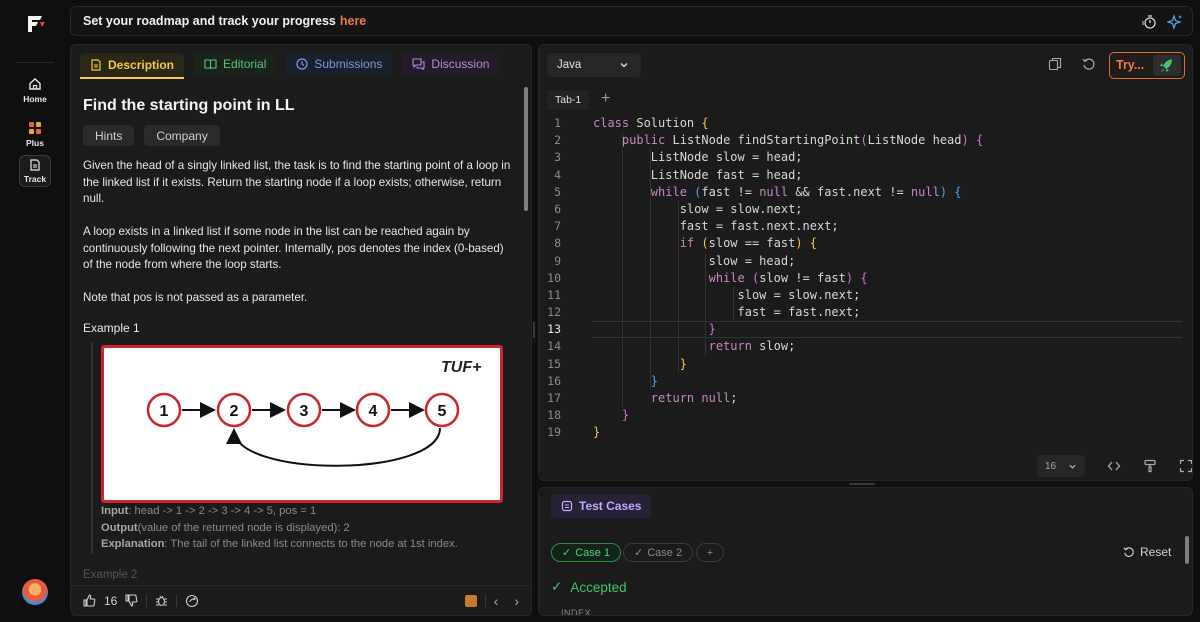  I want to click on code-text: return null;, so click(694, 398).